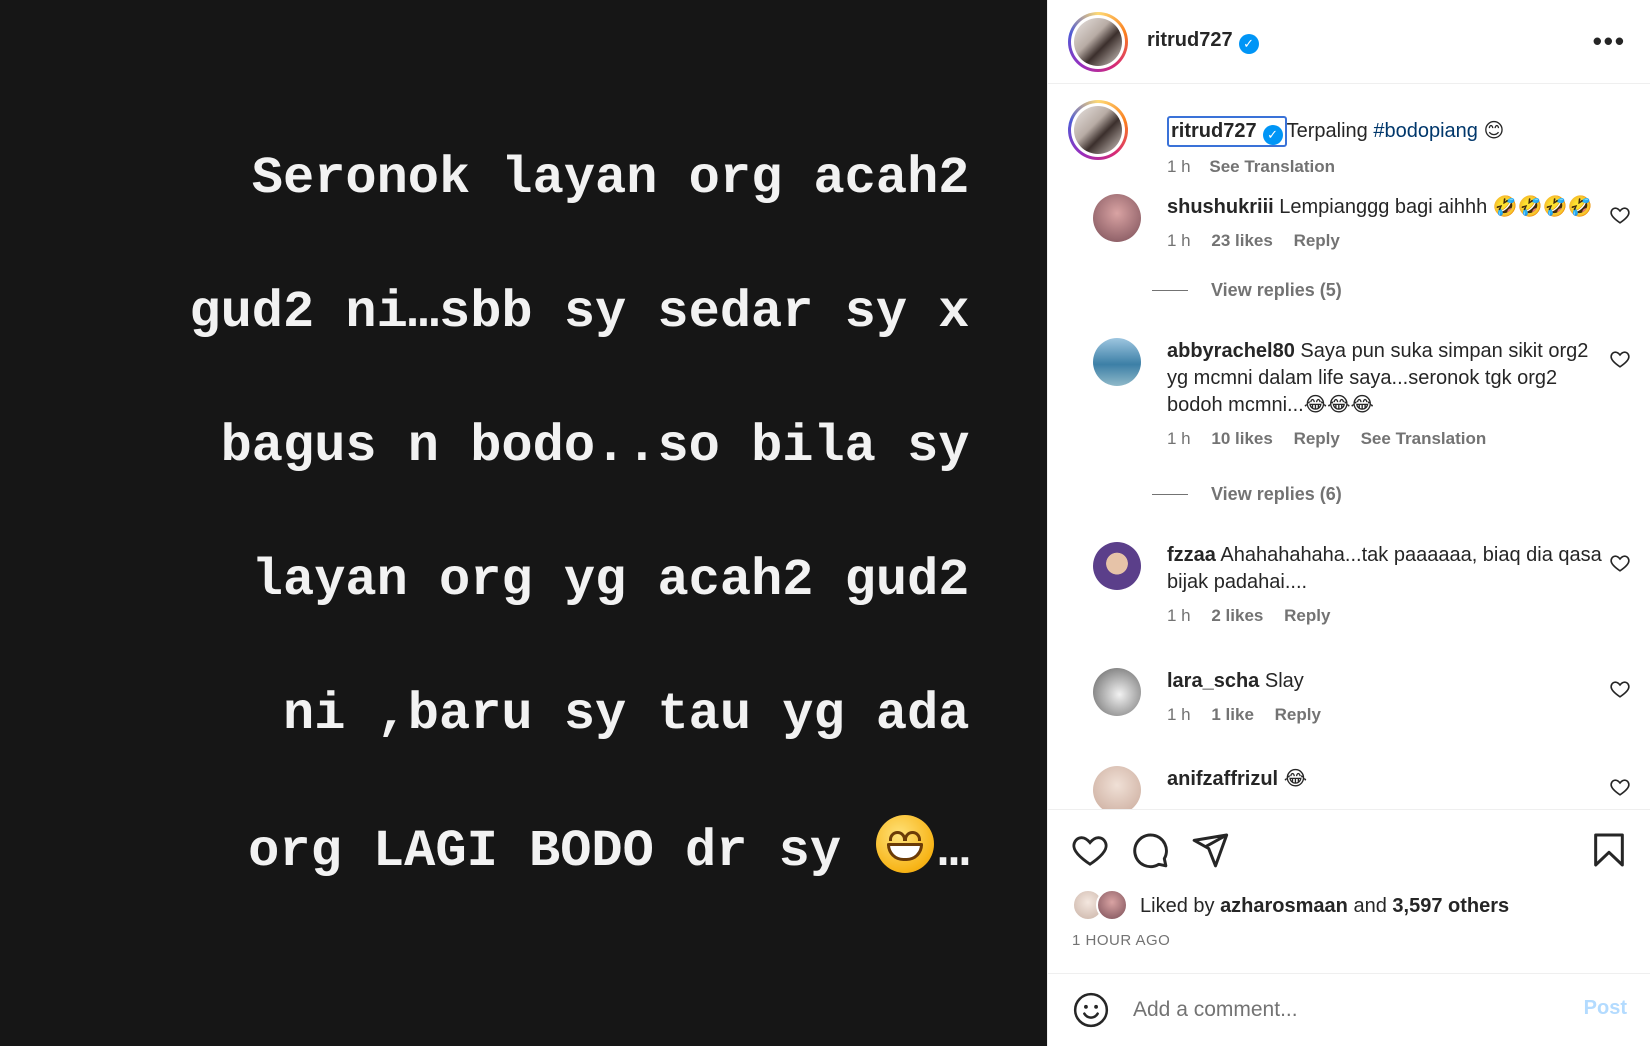  Describe the element at coordinates (905, 844) in the screenshot. I see `grinning-face-icon` at that location.